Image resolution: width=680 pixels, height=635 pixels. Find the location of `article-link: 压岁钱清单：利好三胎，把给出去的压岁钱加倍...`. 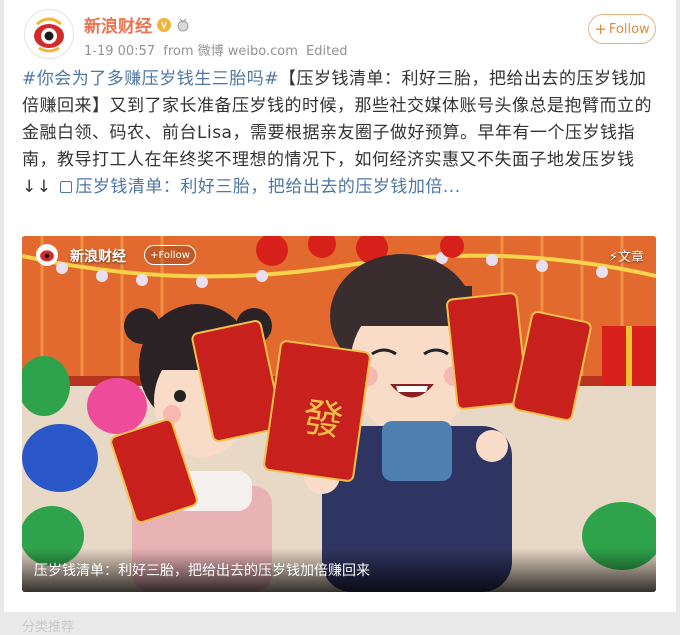

article-link: 压岁钱清单：利好三胎，把给出去的压岁钱加倍... is located at coordinates (267, 187).